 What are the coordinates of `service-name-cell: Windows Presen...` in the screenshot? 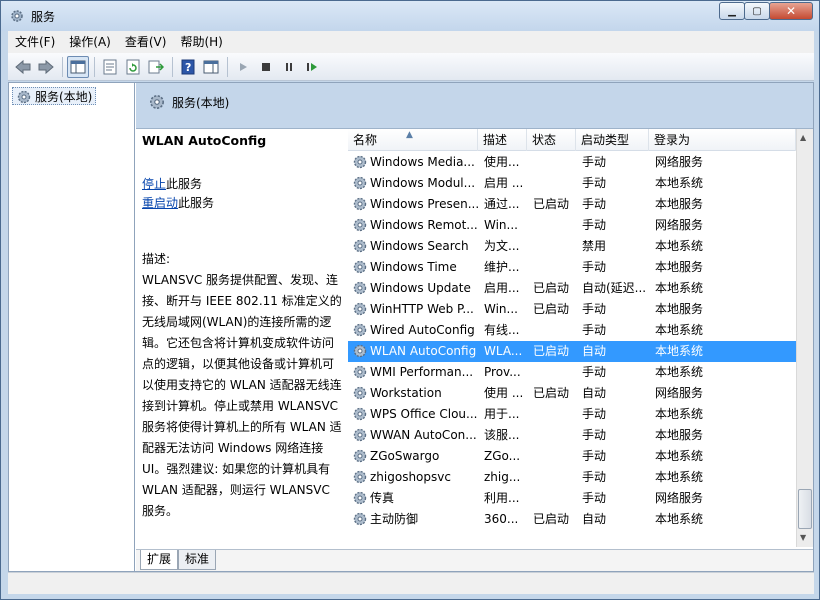 It's located at (424, 204).